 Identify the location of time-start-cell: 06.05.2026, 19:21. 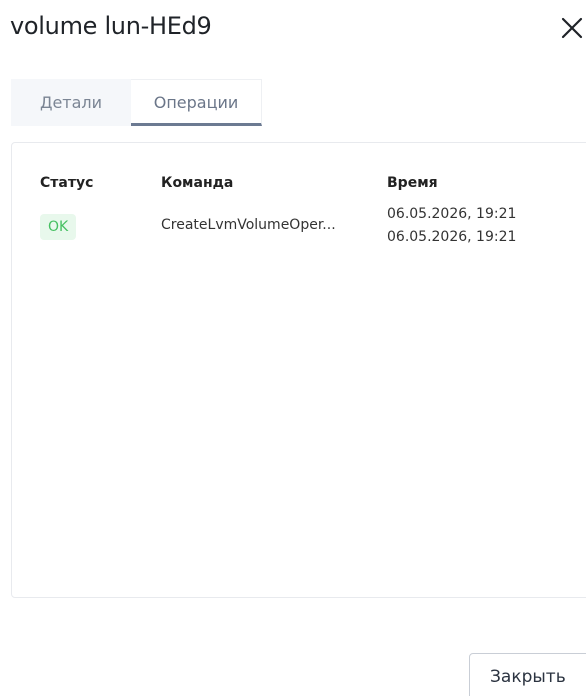
(452, 214).